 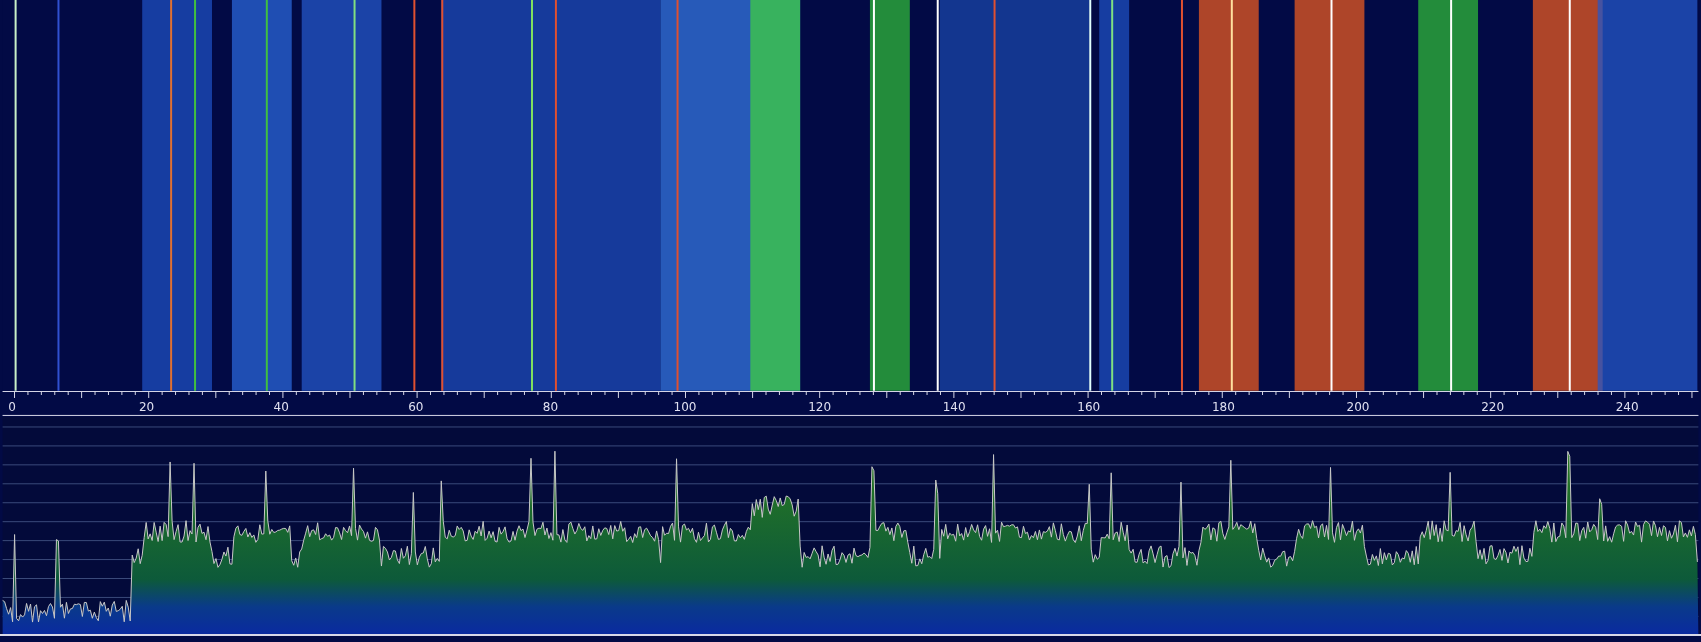 What do you see at coordinates (146, 407) in the screenshot?
I see `axis-label: 20` at bounding box center [146, 407].